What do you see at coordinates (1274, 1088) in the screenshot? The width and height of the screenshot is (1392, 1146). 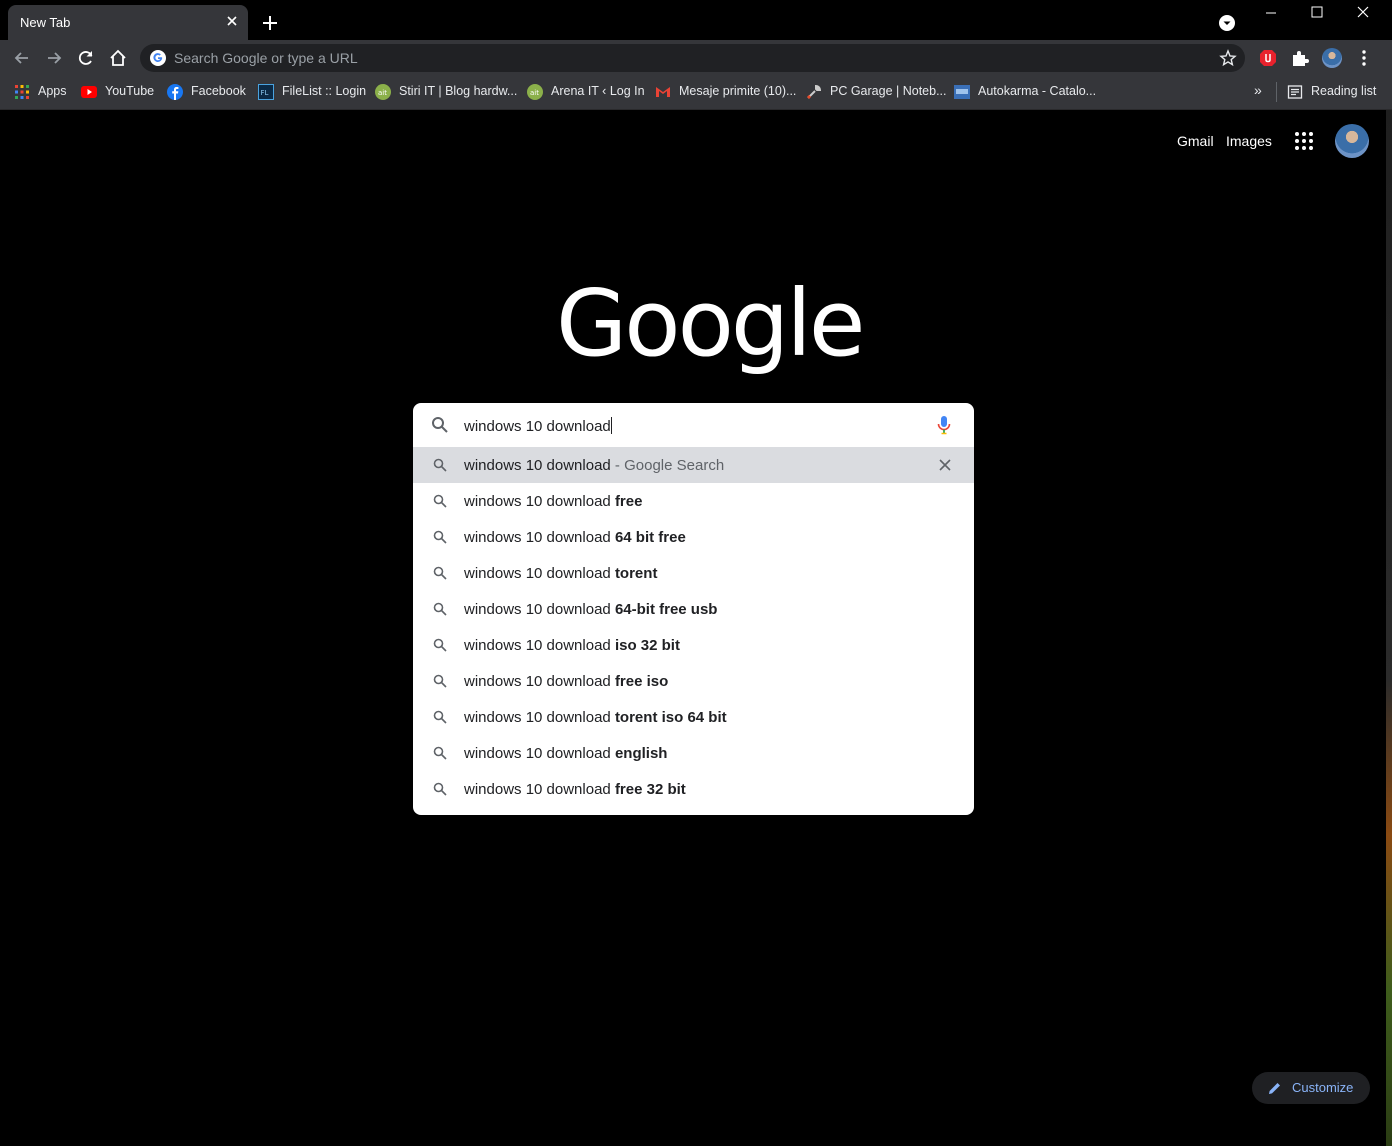 I see `pencil-icon` at bounding box center [1274, 1088].